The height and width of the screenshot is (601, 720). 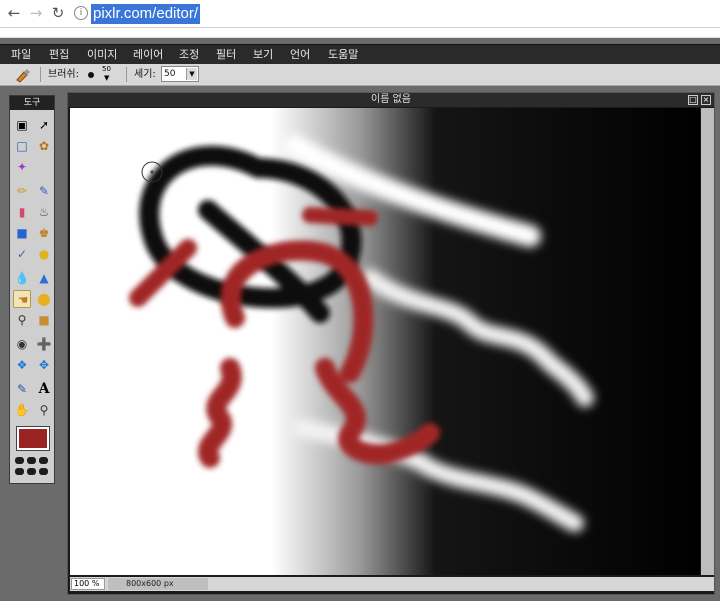 What do you see at coordinates (343, 55) in the screenshot?
I see `menu-help: 도움말` at bounding box center [343, 55].